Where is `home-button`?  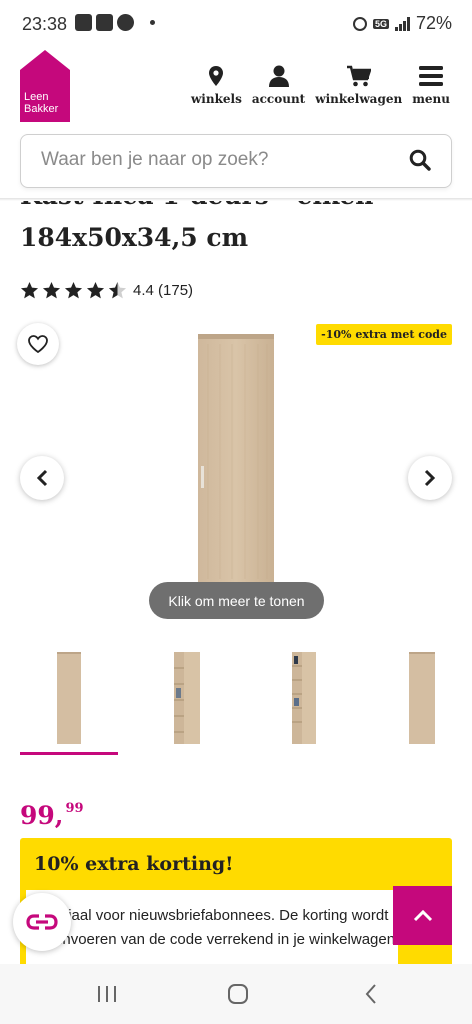
home-button is located at coordinates (238, 994).